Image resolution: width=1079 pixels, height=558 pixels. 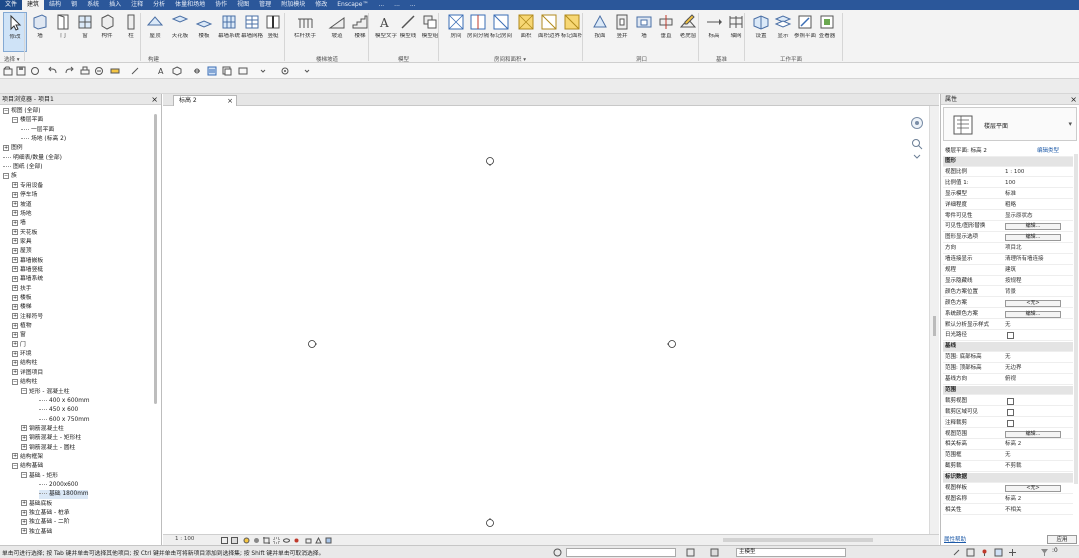 I want to click on select-links-icon, so click(x=956, y=552).